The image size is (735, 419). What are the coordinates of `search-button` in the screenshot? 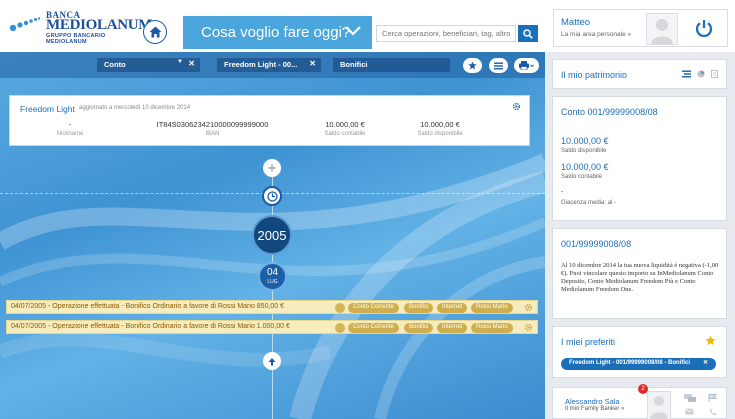 It's located at (528, 33).